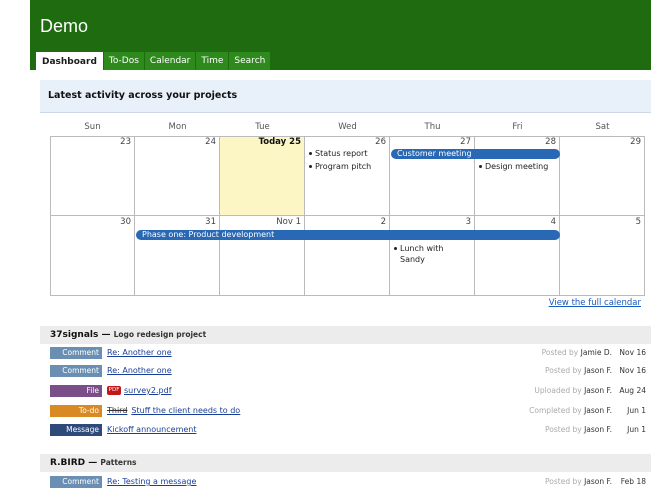 The width and height of the screenshot is (651, 492). What do you see at coordinates (118, 462) in the screenshot?
I see `project-description: Patterns` at bounding box center [118, 462].